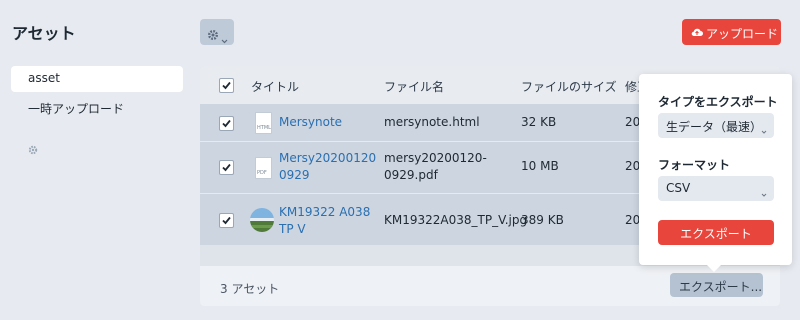  What do you see at coordinates (435, 167) in the screenshot?
I see `filename-cell: mersy20200120- 0929.pdf` at bounding box center [435, 167].